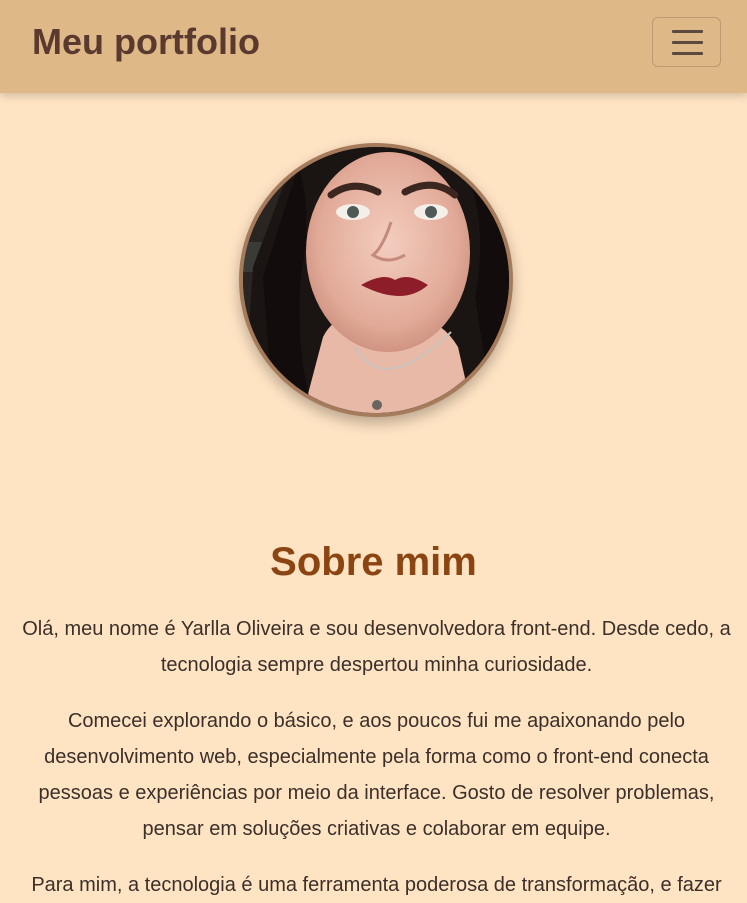  I want to click on menu-toggle-button, so click(686, 42).